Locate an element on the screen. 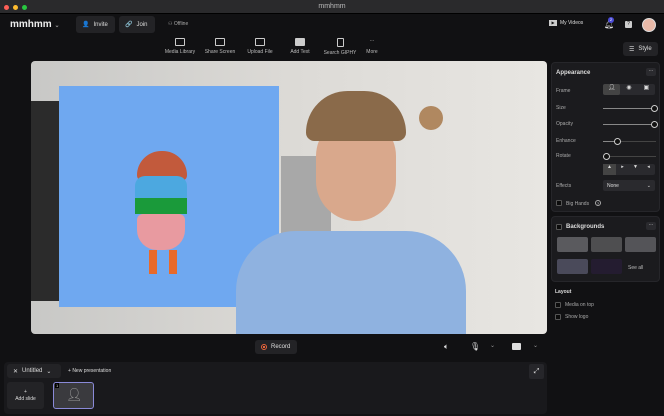  add-text-button: Add Text is located at coordinates (300, 47).